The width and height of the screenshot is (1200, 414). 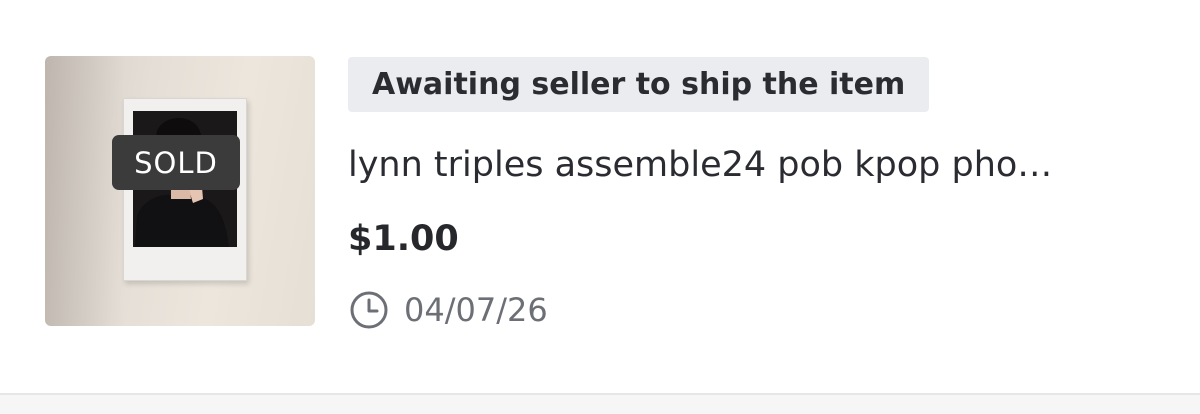 What do you see at coordinates (600, 404) in the screenshot?
I see `list-background` at bounding box center [600, 404].